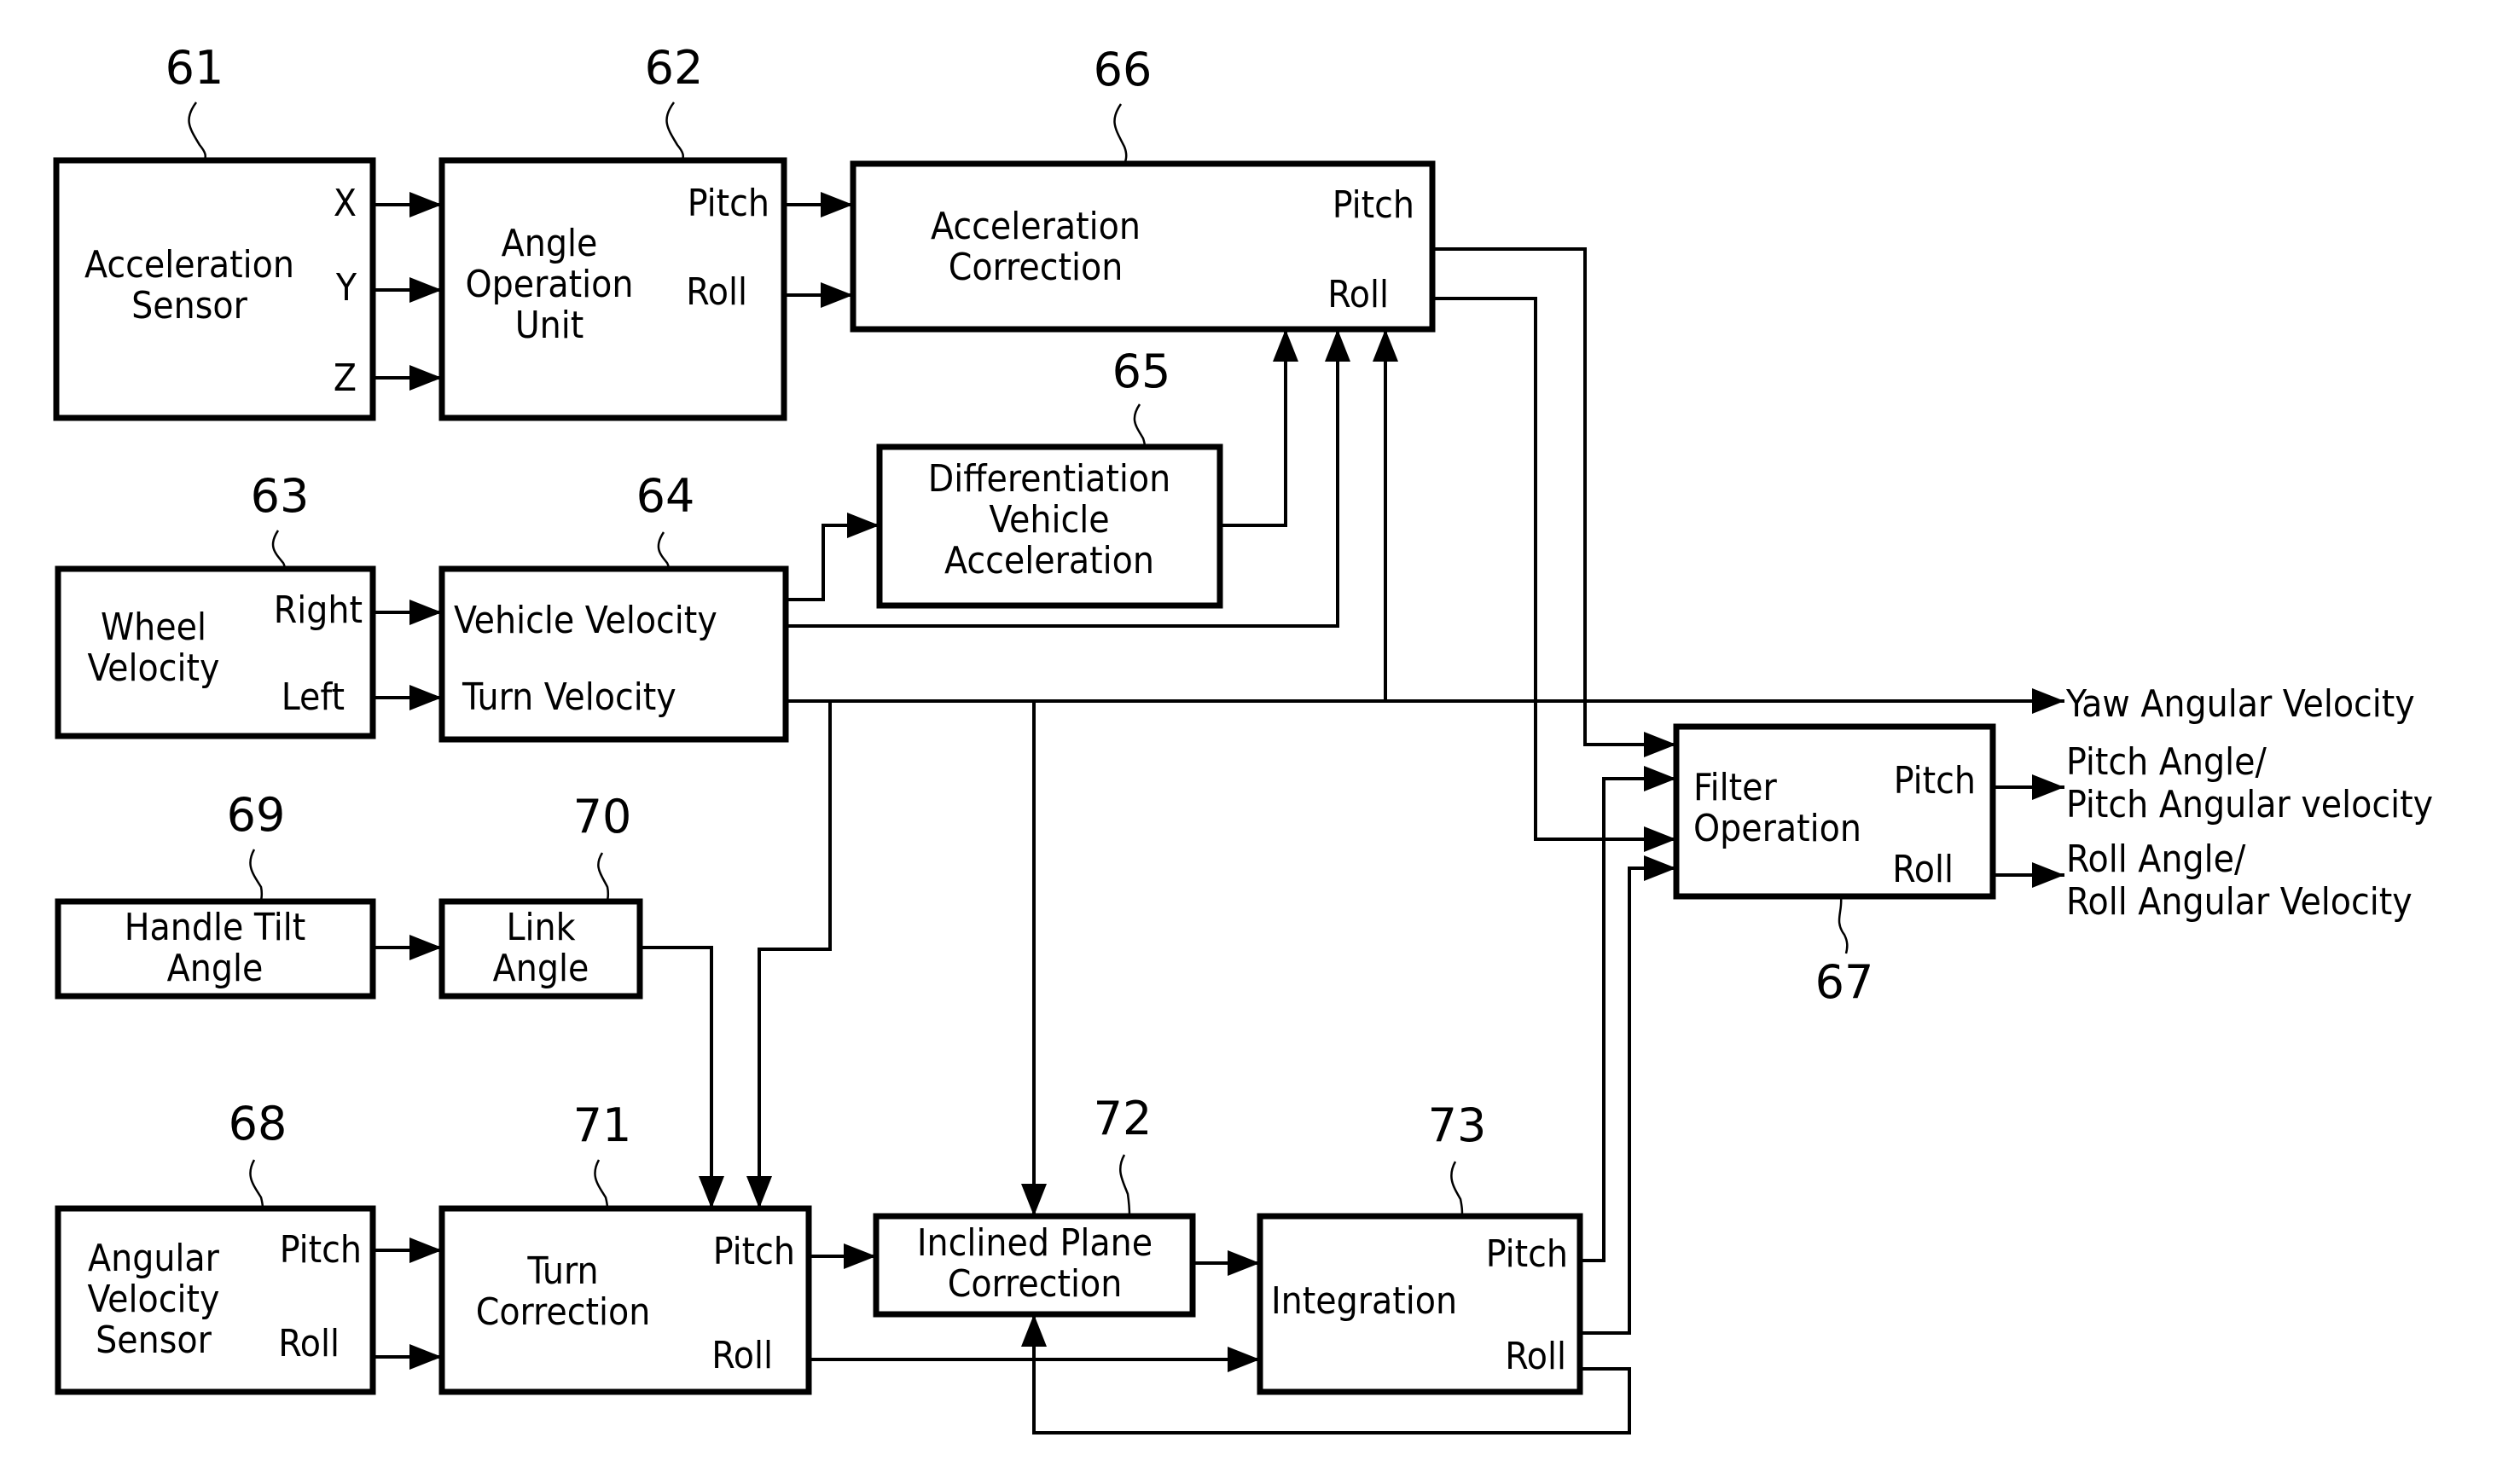 The image size is (2520, 1478). I want to click on block-66-port-pitch: Pitch, so click(1373, 205).